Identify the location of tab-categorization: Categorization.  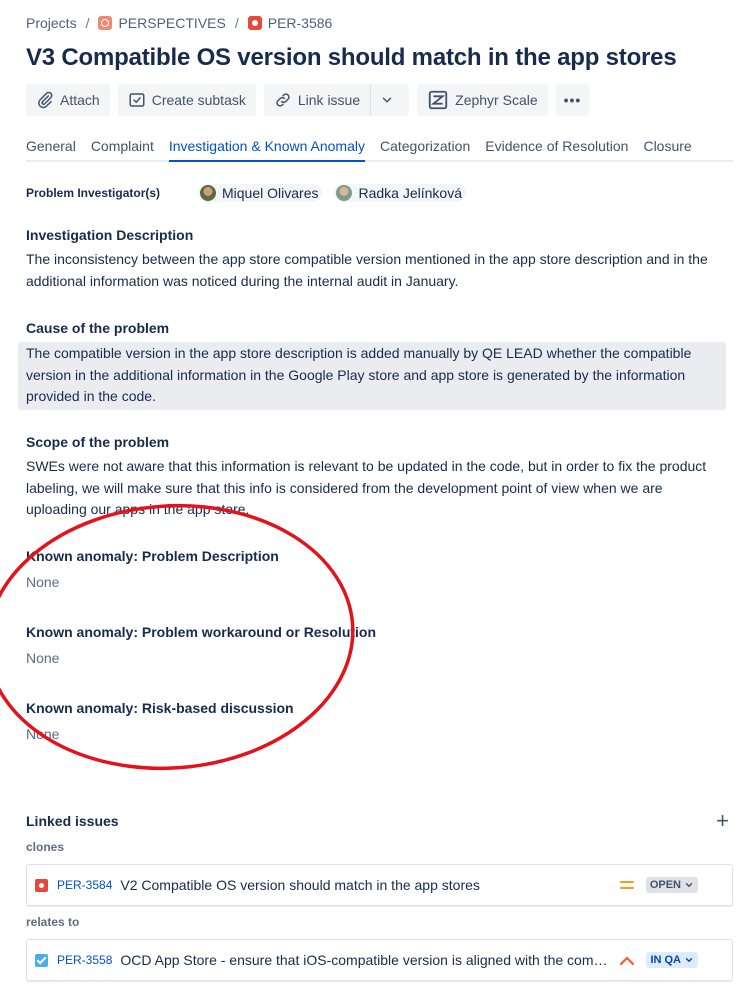
(425, 150).